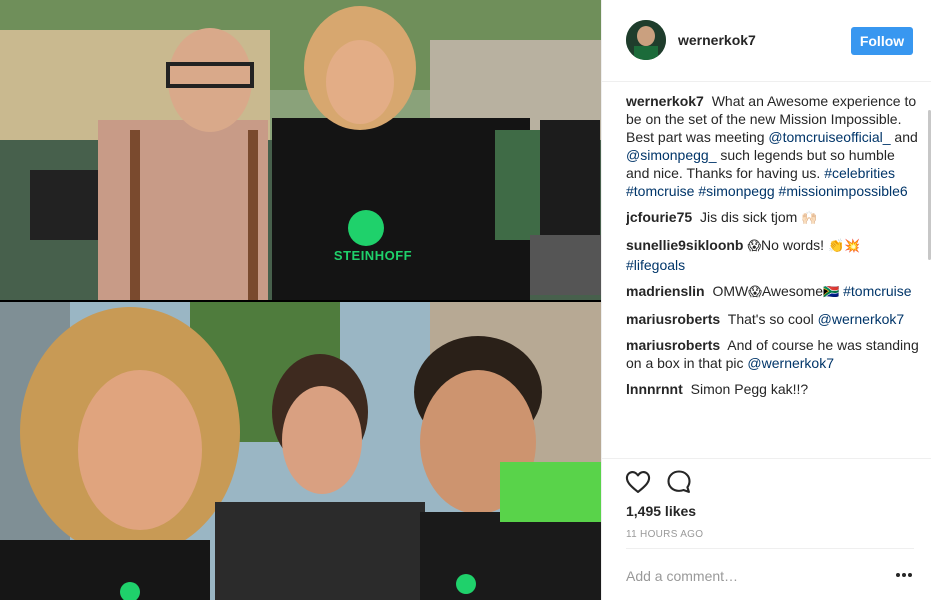  Describe the element at coordinates (654, 389) in the screenshot. I see `comment-username: lnnnrnnt` at that location.